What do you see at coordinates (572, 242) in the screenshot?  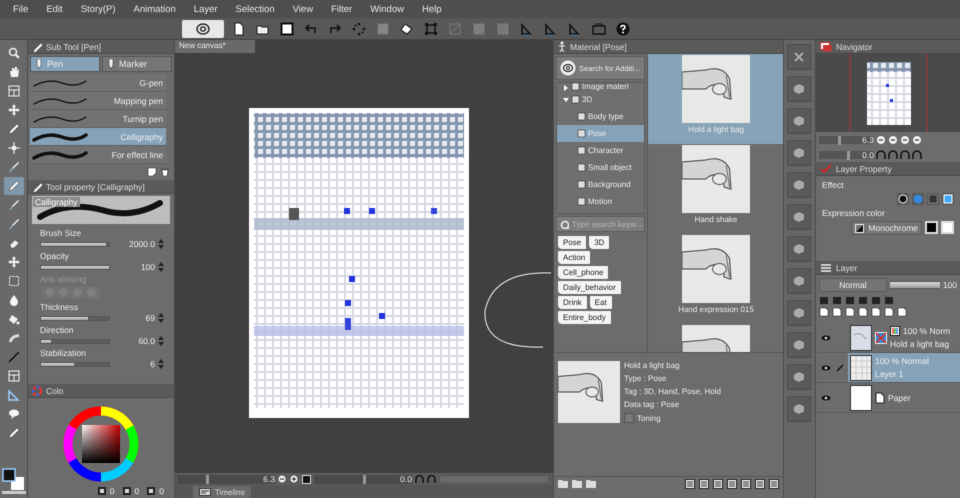 I see `tag-chip: Pose` at bounding box center [572, 242].